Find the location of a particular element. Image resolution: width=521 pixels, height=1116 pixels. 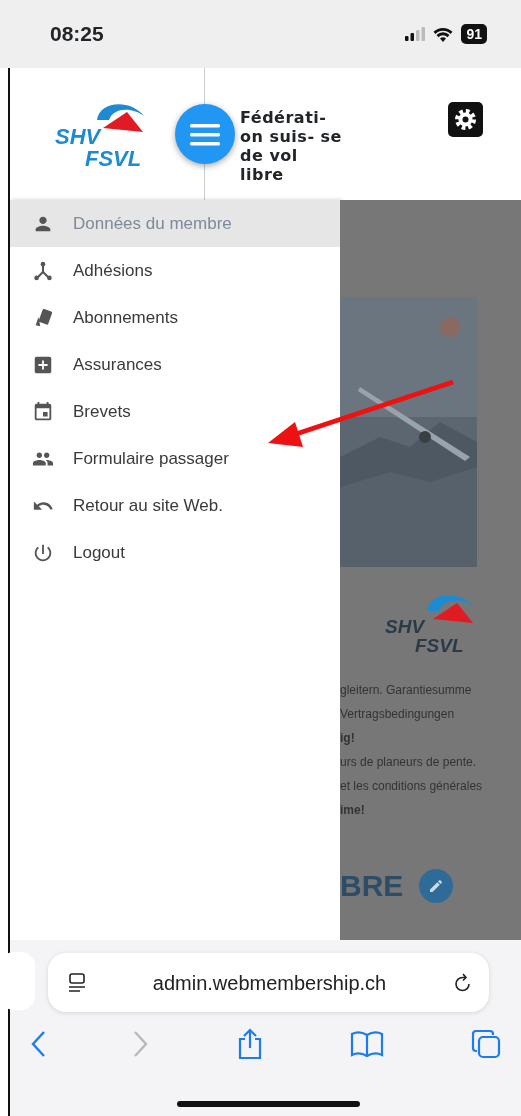

site-title: Fédérati- on suis- se de vol libre is located at coordinates (291, 147).